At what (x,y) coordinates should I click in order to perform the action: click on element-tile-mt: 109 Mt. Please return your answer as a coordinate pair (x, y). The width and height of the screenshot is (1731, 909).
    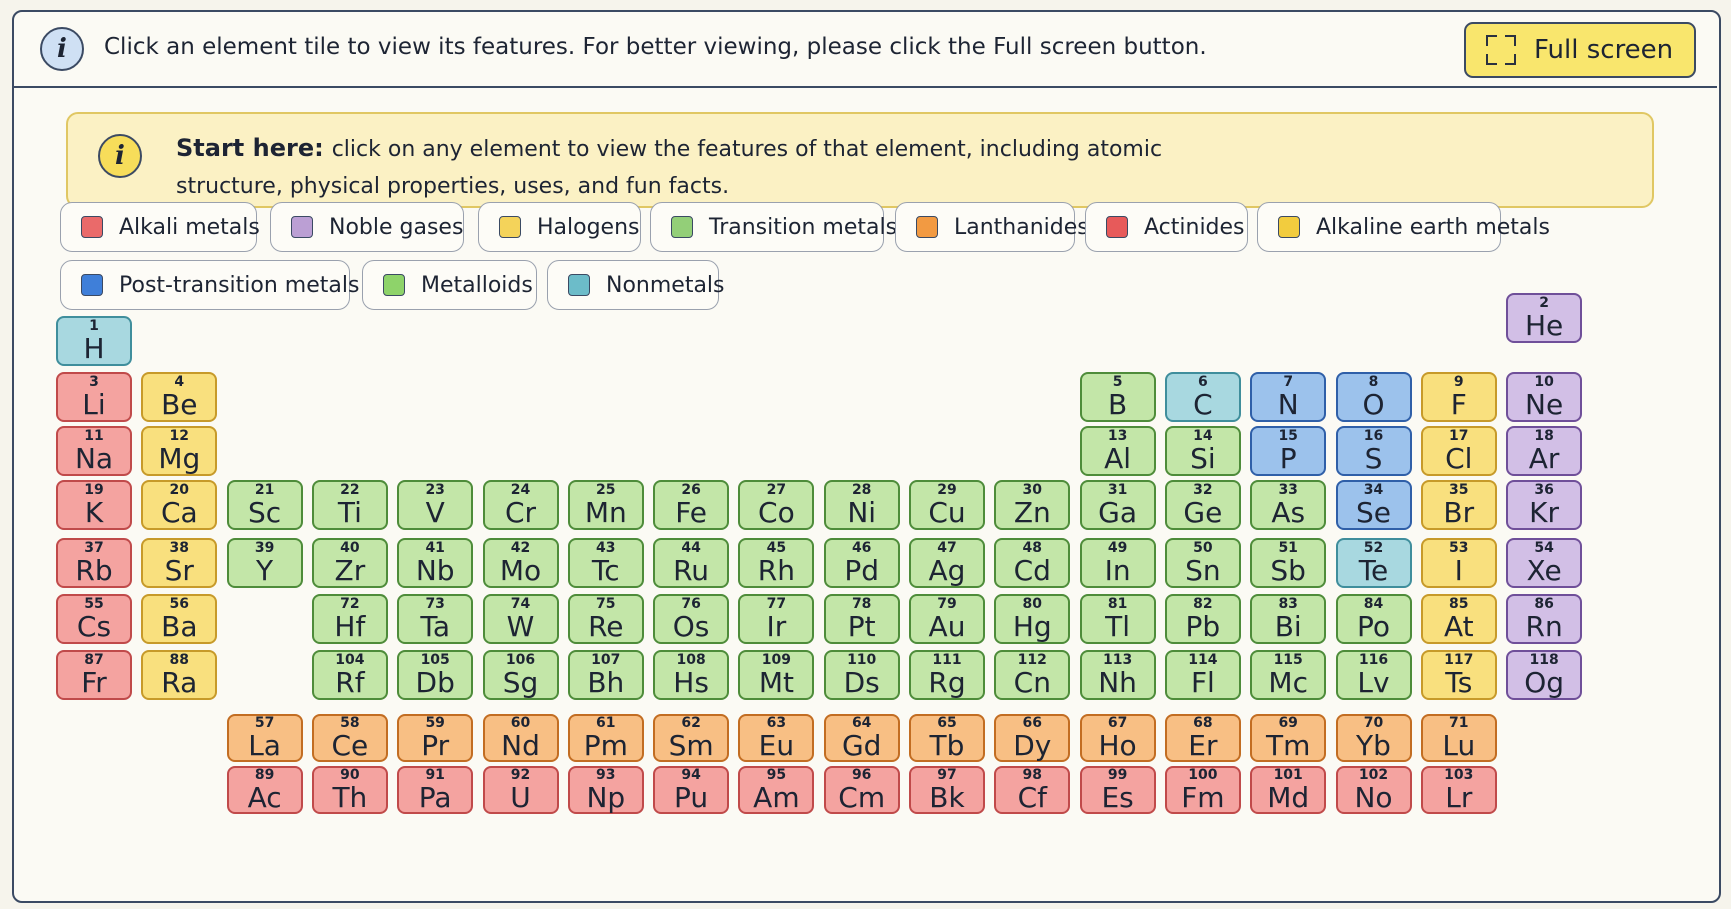
    Looking at the image, I should click on (776, 675).